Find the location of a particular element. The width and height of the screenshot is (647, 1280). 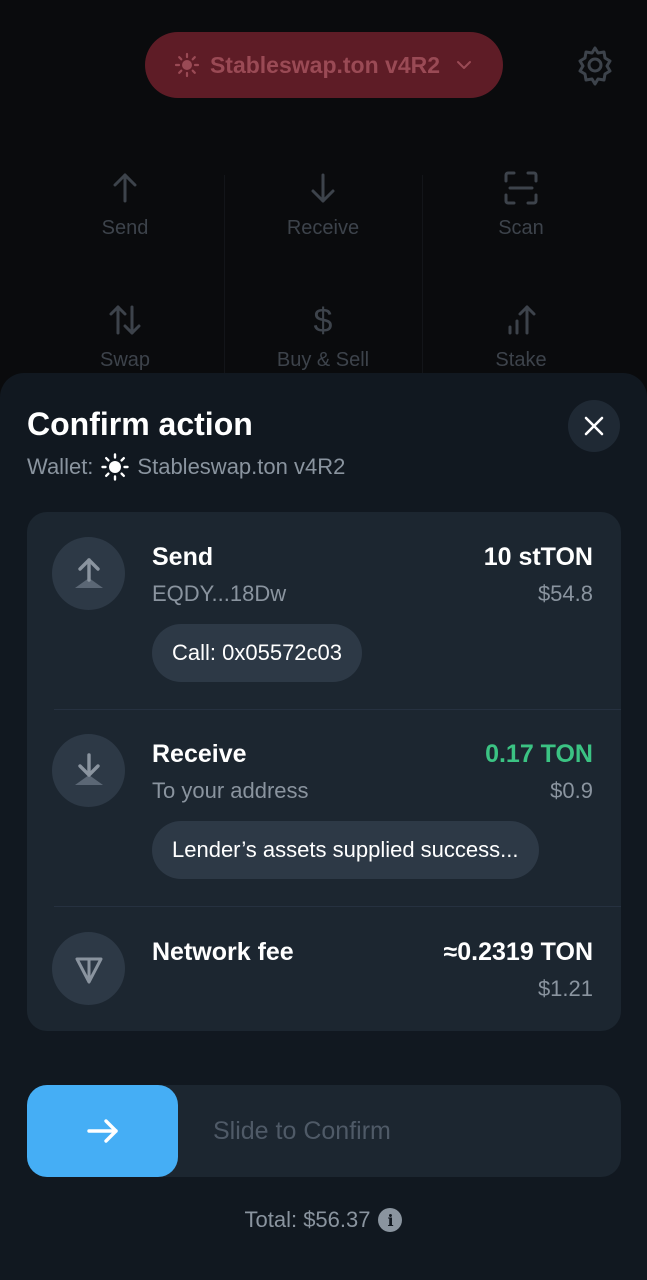

network-fee-row: Network fee ≈0.2319 TON $1.21 is located at coordinates (324, 968).